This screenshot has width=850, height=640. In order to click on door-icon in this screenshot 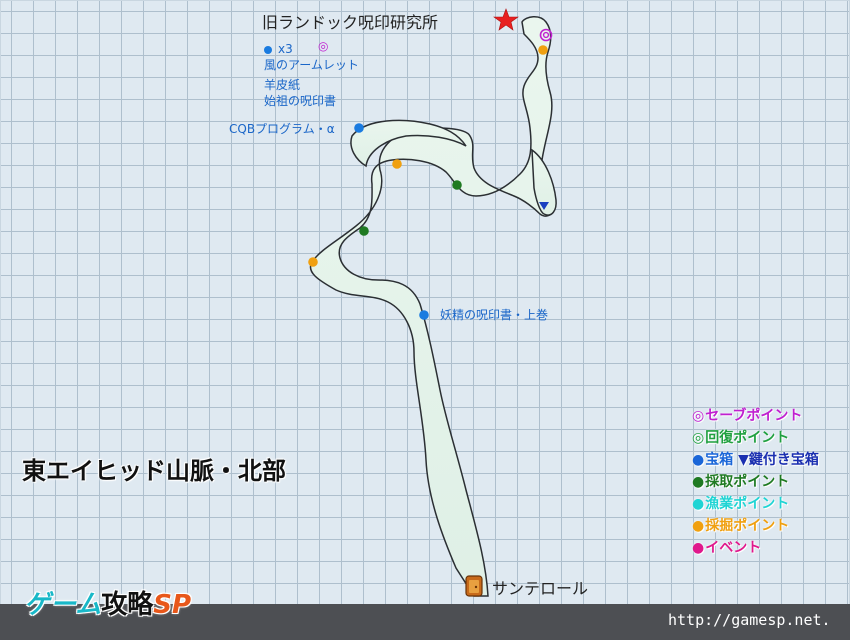, I will do `click(474, 586)`.